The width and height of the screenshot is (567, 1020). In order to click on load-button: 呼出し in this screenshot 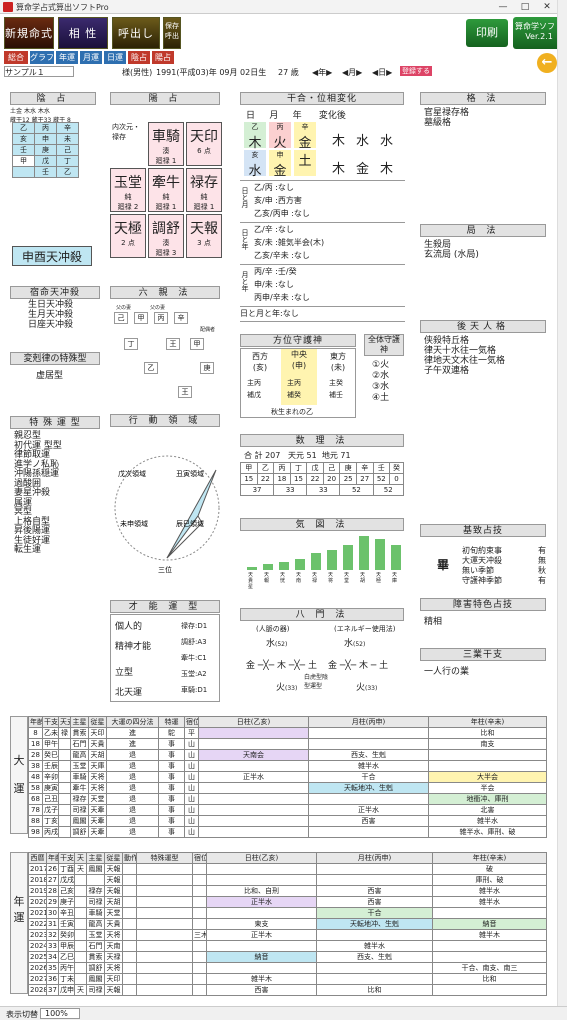, I will do `click(136, 33)`.